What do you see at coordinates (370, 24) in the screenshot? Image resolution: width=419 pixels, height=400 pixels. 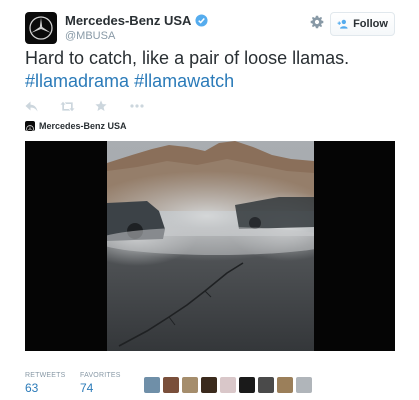 I see `follow-button-label: Follow` at bounding box center [370, 24].